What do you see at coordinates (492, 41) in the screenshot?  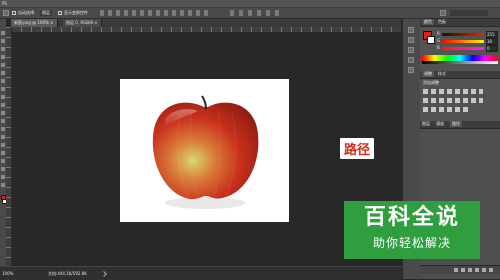 I see `green-value: 30` at bounding box center [492, 41].